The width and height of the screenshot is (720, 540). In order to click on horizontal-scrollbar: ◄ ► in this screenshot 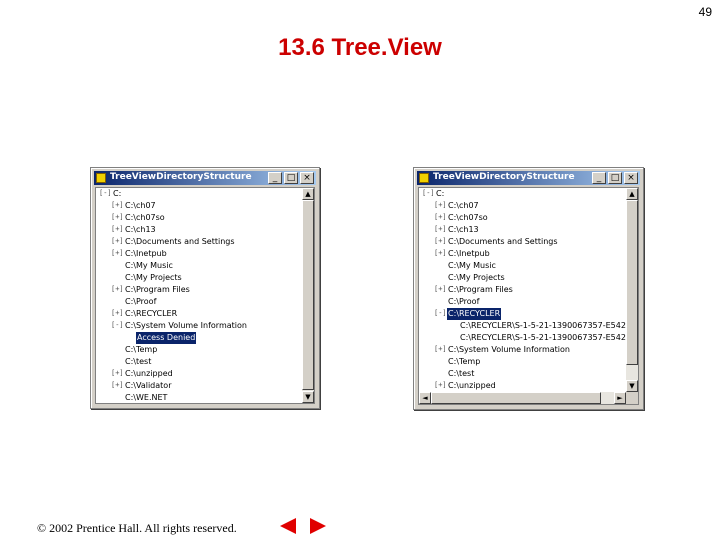, I will do `click(522, 398)`.